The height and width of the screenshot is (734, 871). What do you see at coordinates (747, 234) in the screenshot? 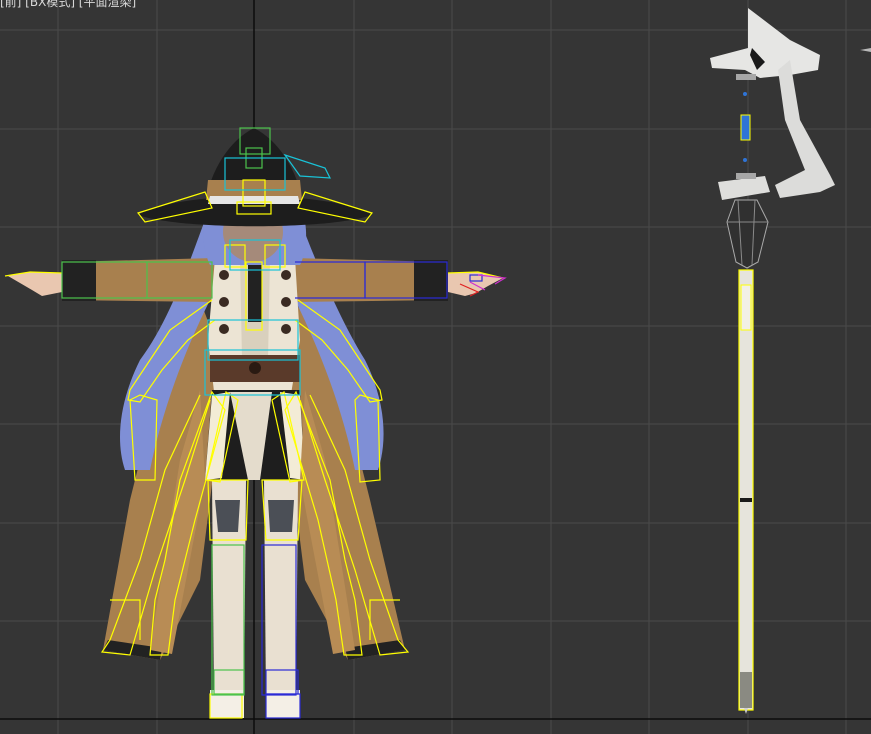
I see `staff-cage` at bounding box center [747, 234].